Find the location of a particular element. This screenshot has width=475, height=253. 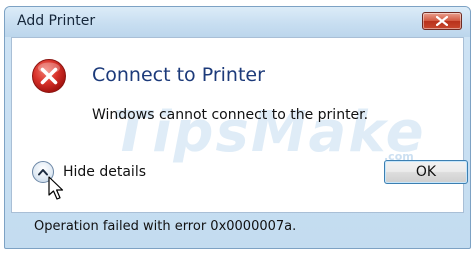

mouse-pointer-icon is located at coordinates (56, 188).